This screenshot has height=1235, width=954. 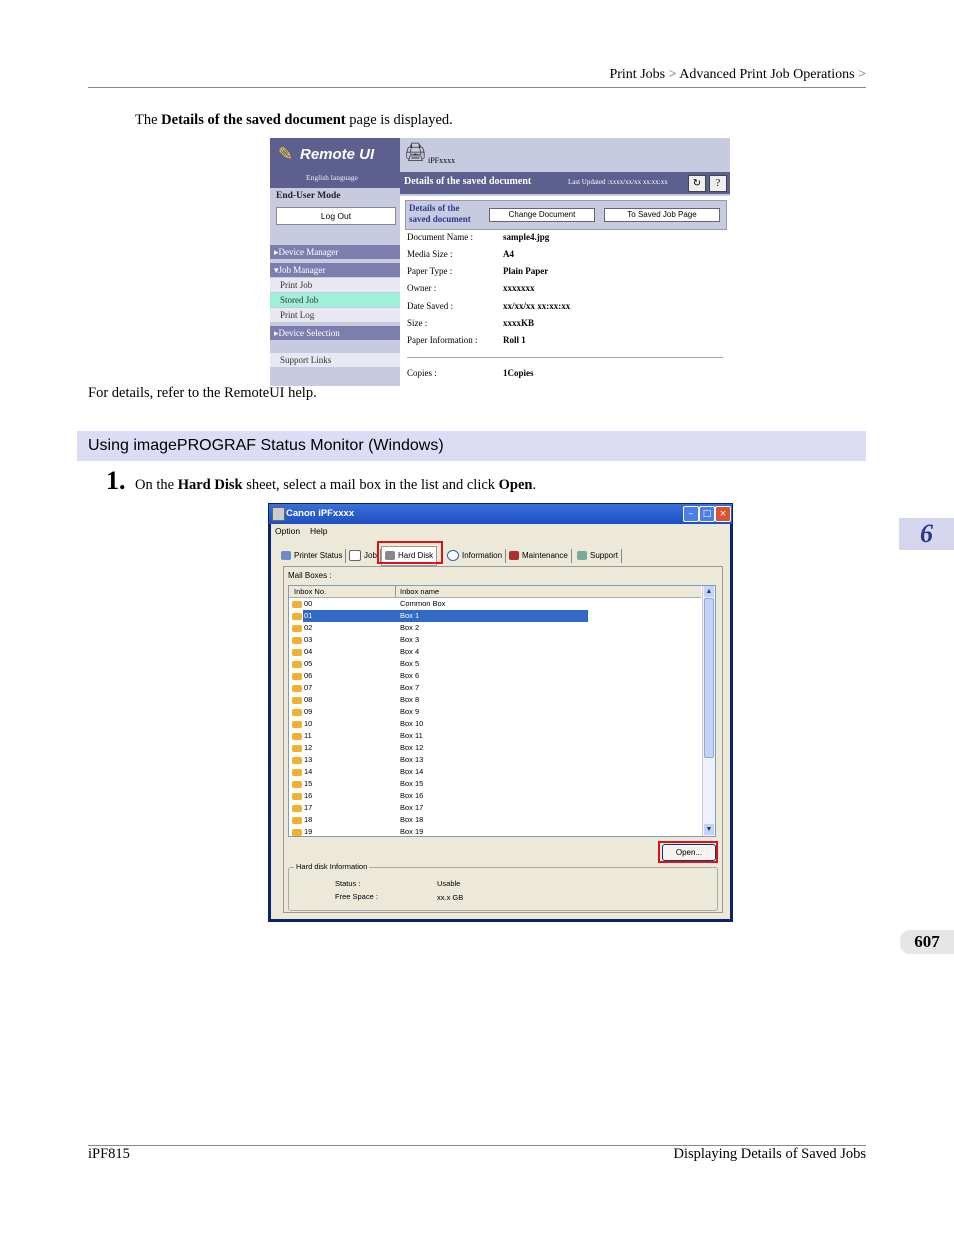 What do you see at coordinates (495, 724) in the screenshot?
I see `list-item: 10 Box 10` at bounding box center [495, 724].